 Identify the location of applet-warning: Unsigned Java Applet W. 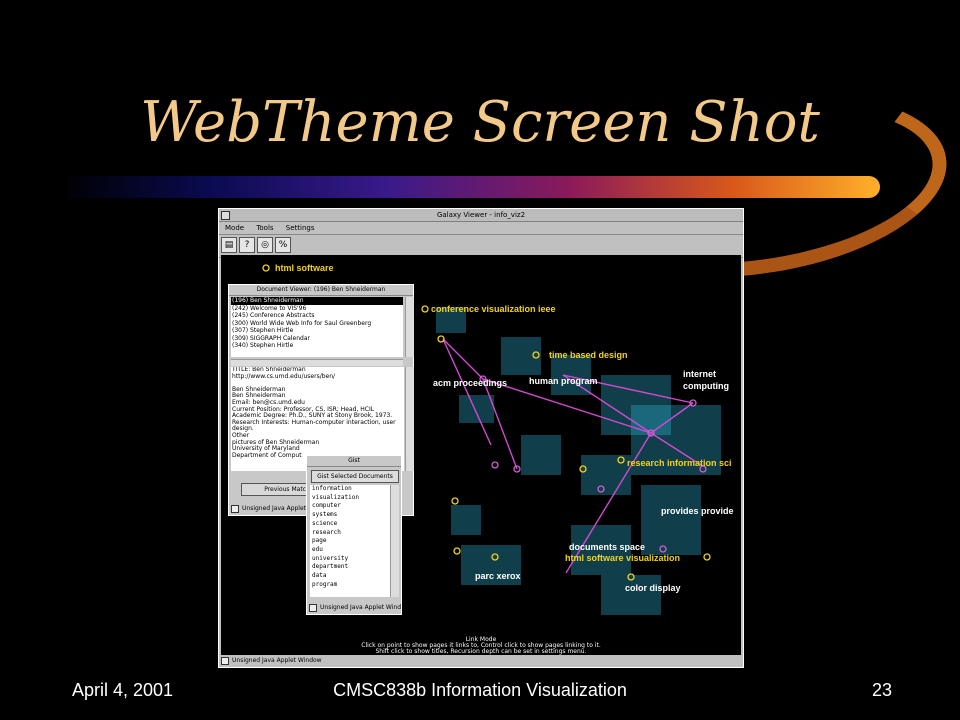
(278, 508).